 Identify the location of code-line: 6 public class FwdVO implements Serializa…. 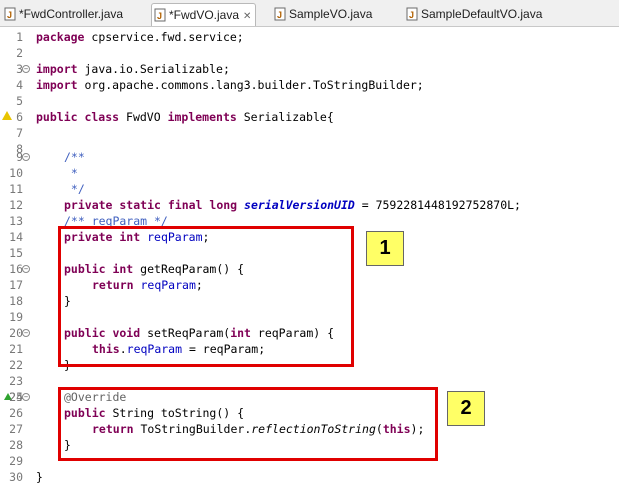
(309, 117).